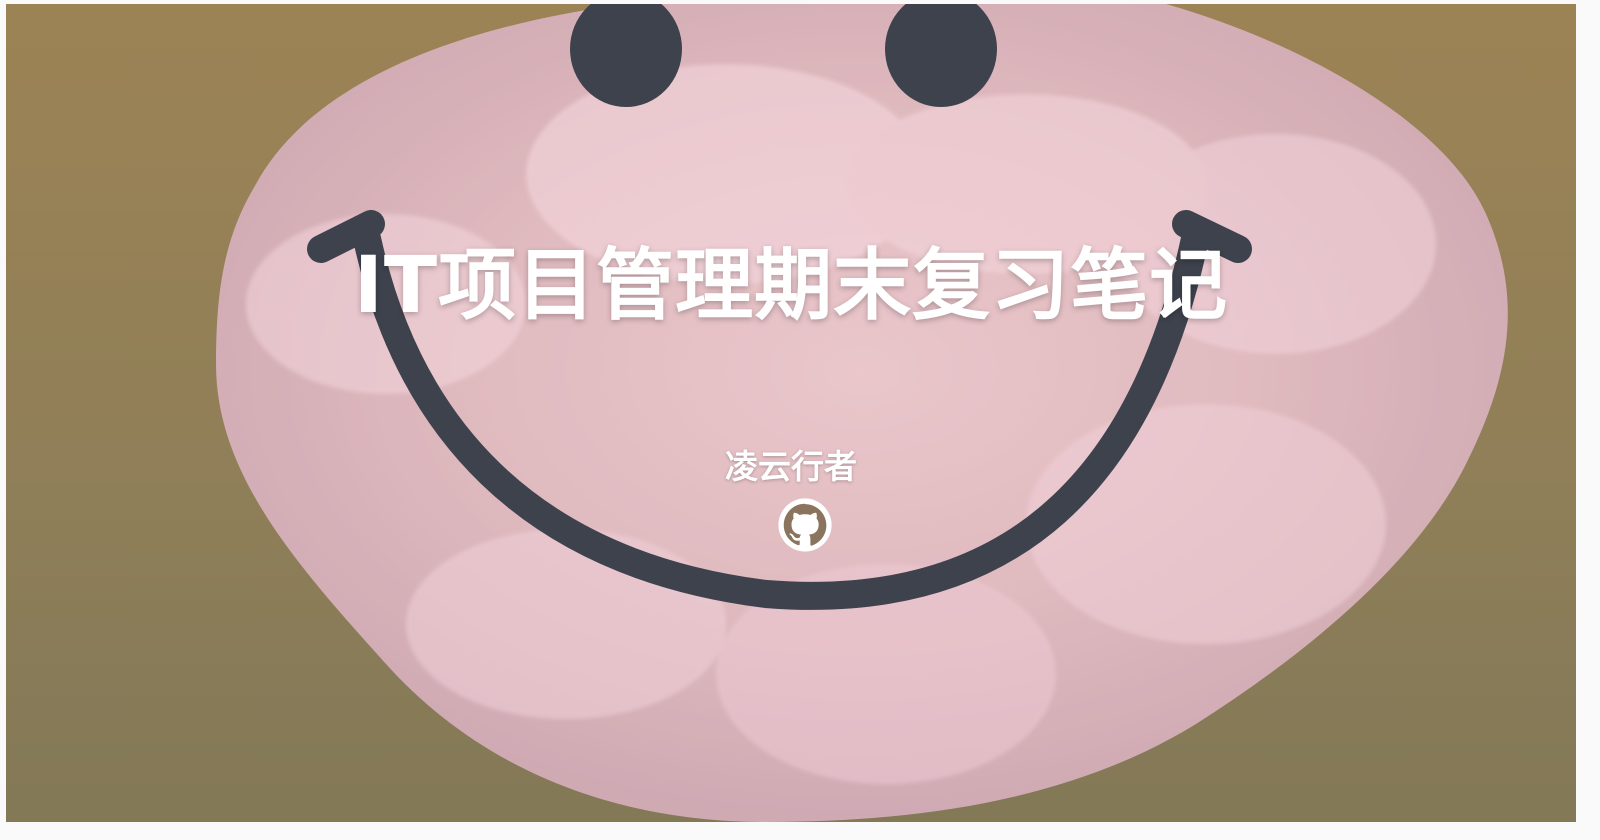 This screenshot has height=840, width=1600. I want to click on github-icon, so click(805, 525).